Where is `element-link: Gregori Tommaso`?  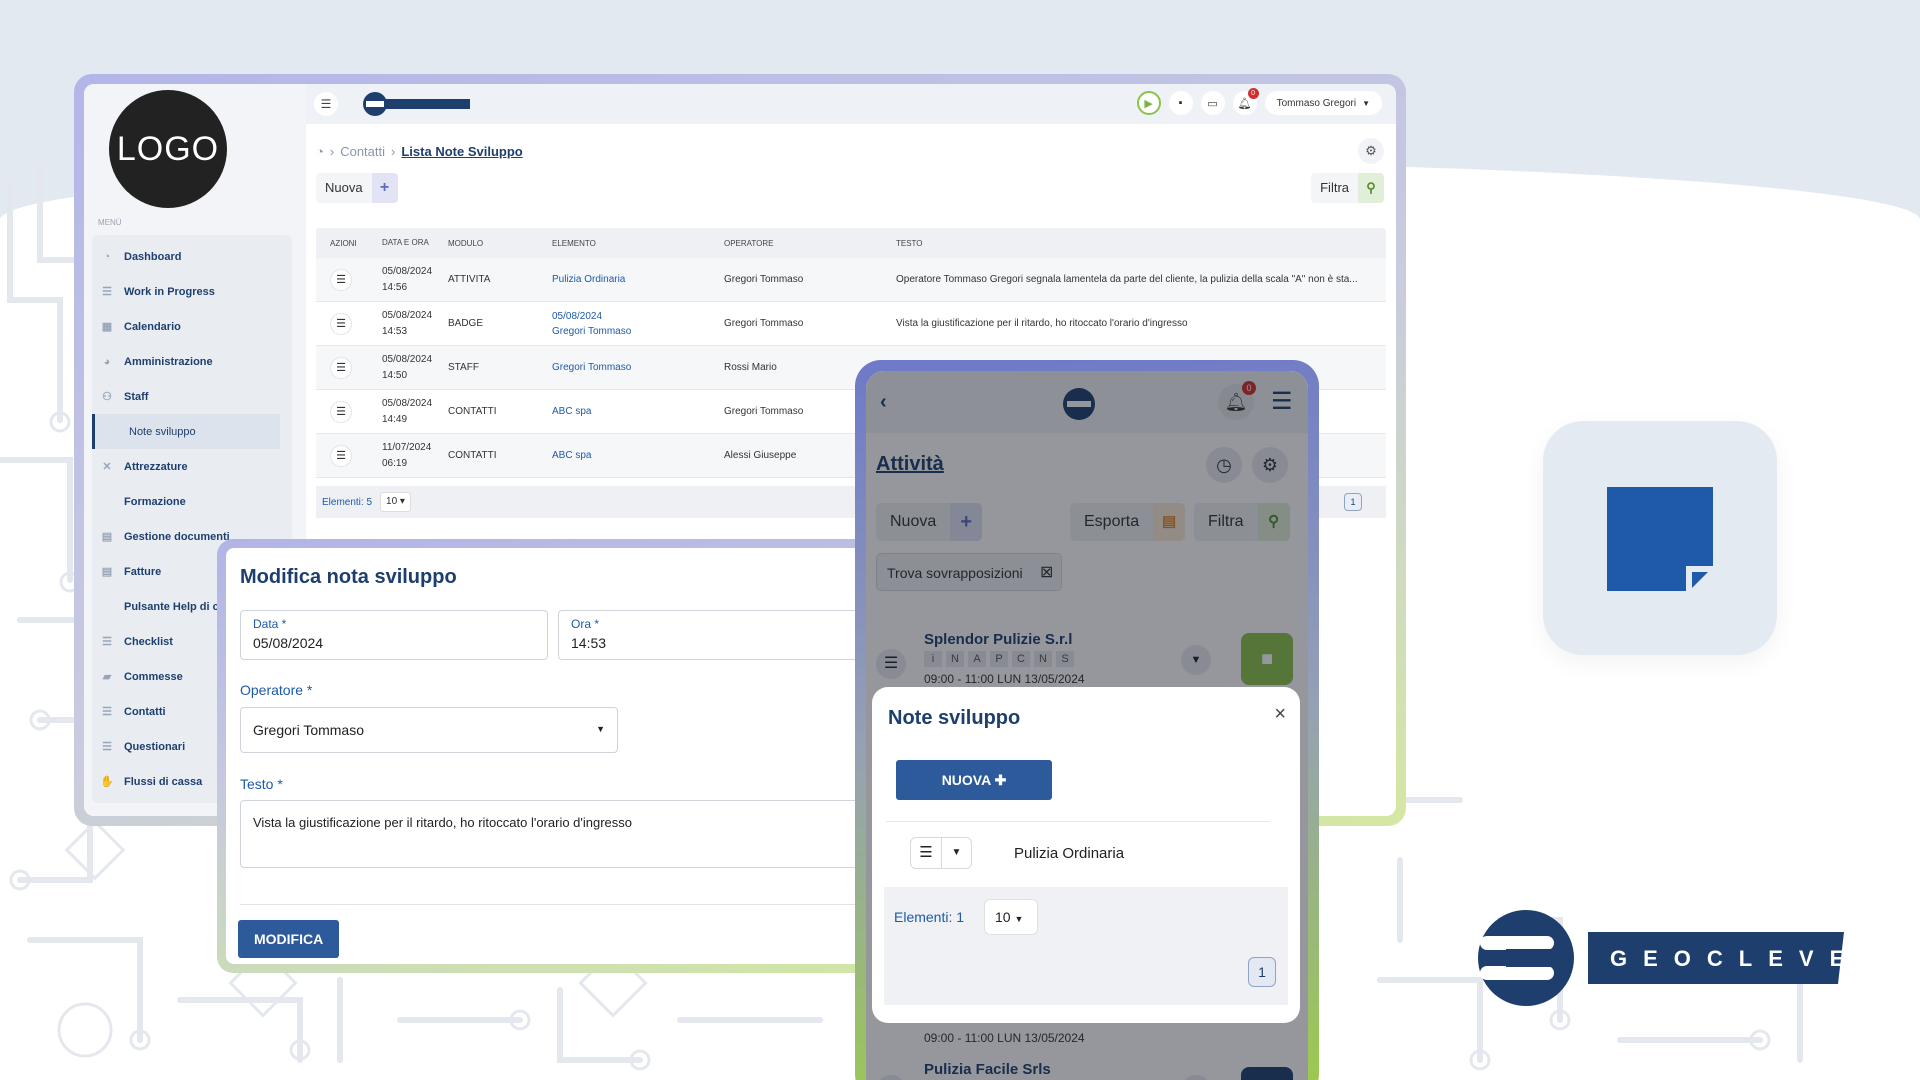 element-link: Gregori Tommaso is located at coordinates (638, 367).